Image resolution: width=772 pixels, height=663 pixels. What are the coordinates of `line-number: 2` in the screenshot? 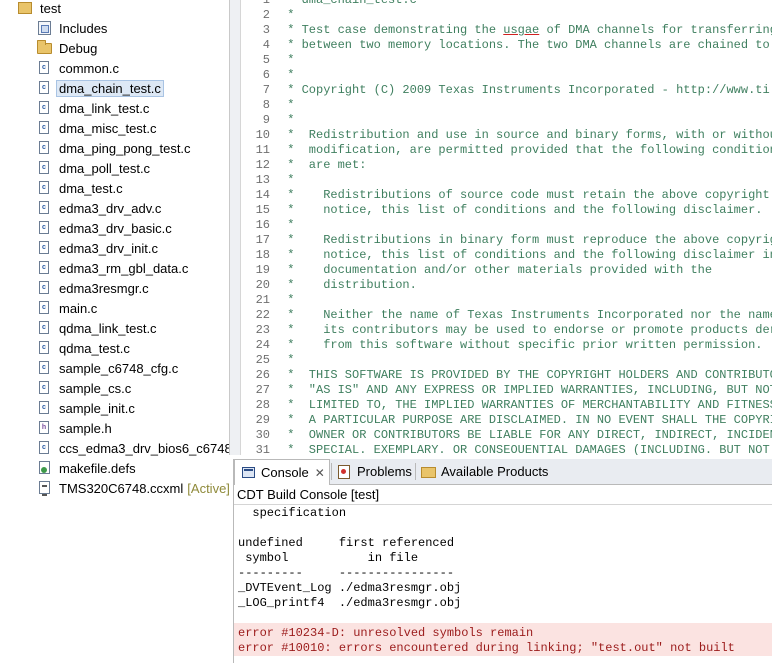 It's located at (266, 15).